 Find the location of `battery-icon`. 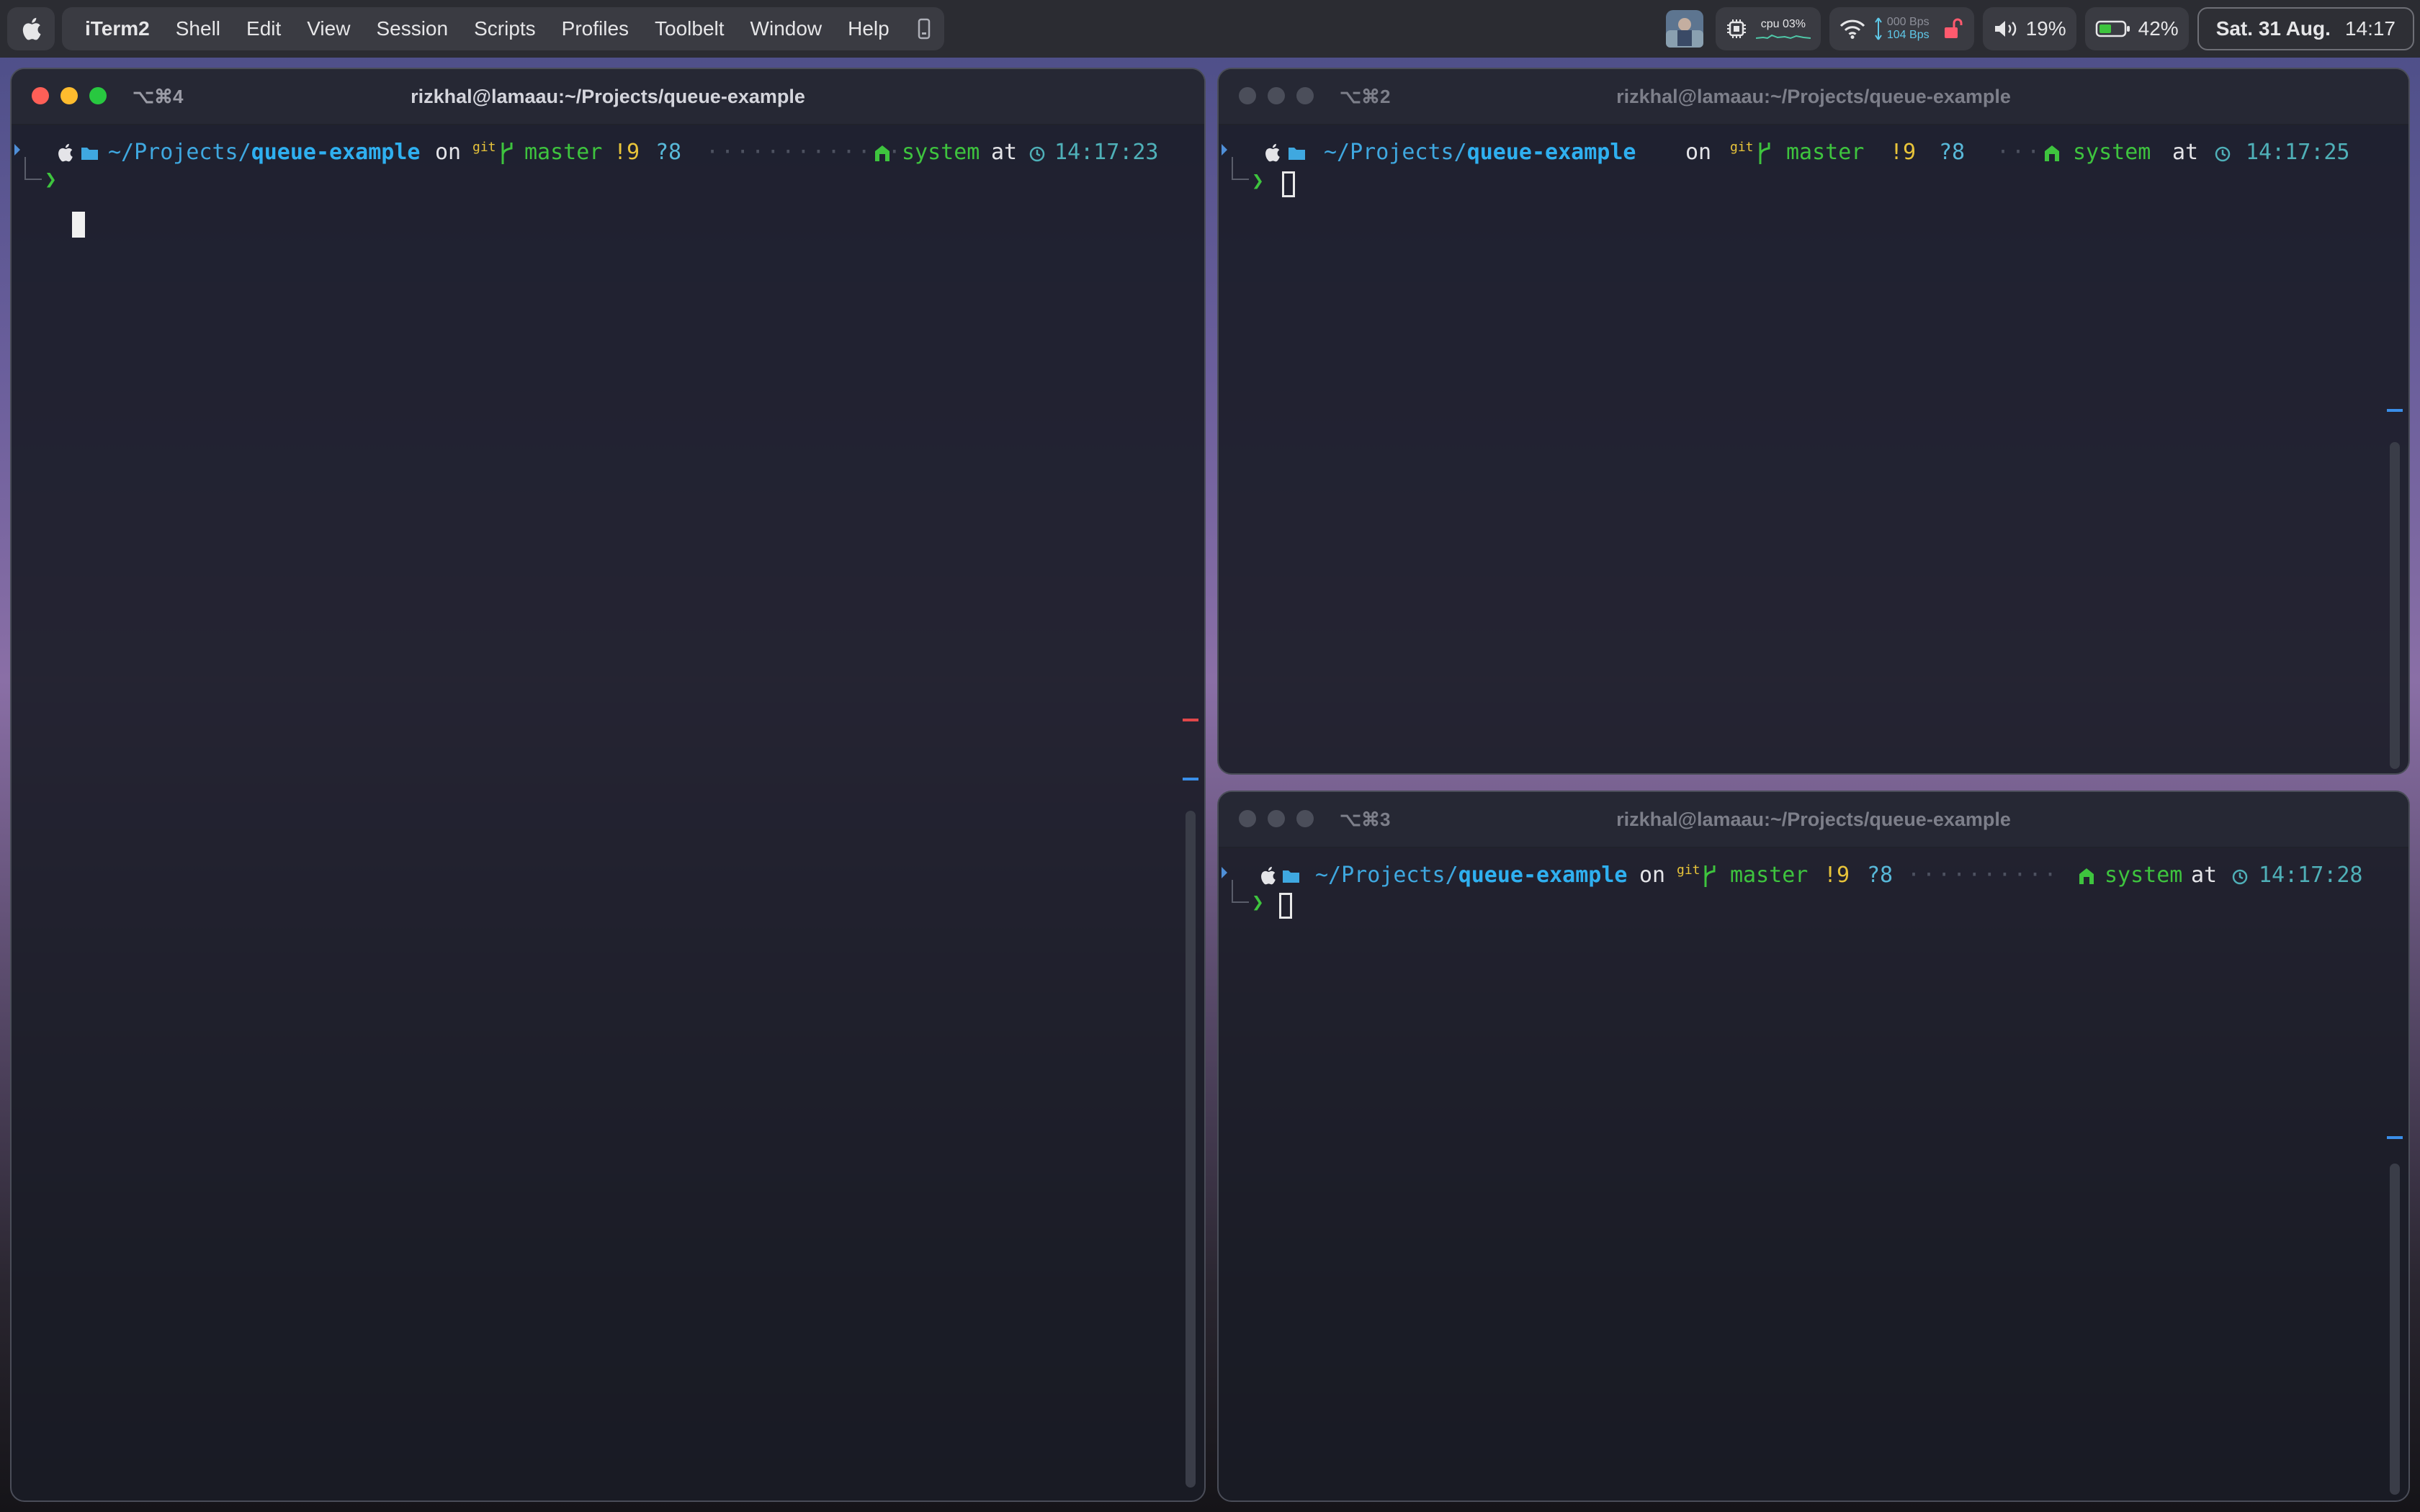

battery-icon is located at coordinates (2112, 28).